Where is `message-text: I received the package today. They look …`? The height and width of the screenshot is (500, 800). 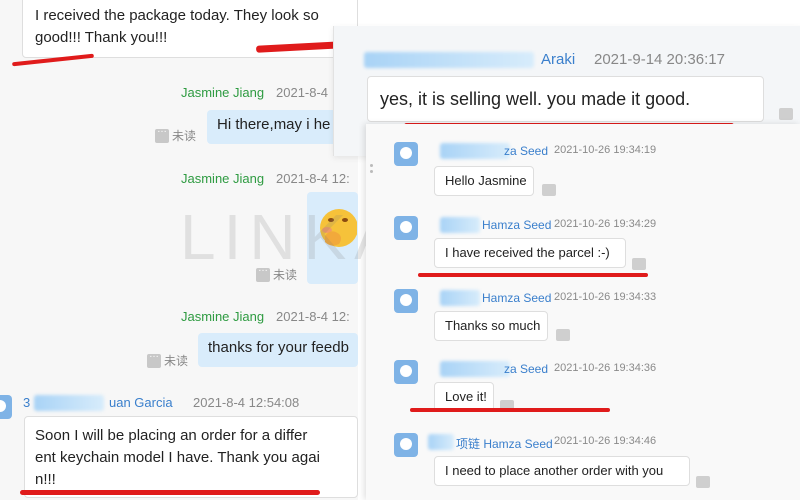
message-text: I received the package today. They look … is located at coordinates (177, 15).